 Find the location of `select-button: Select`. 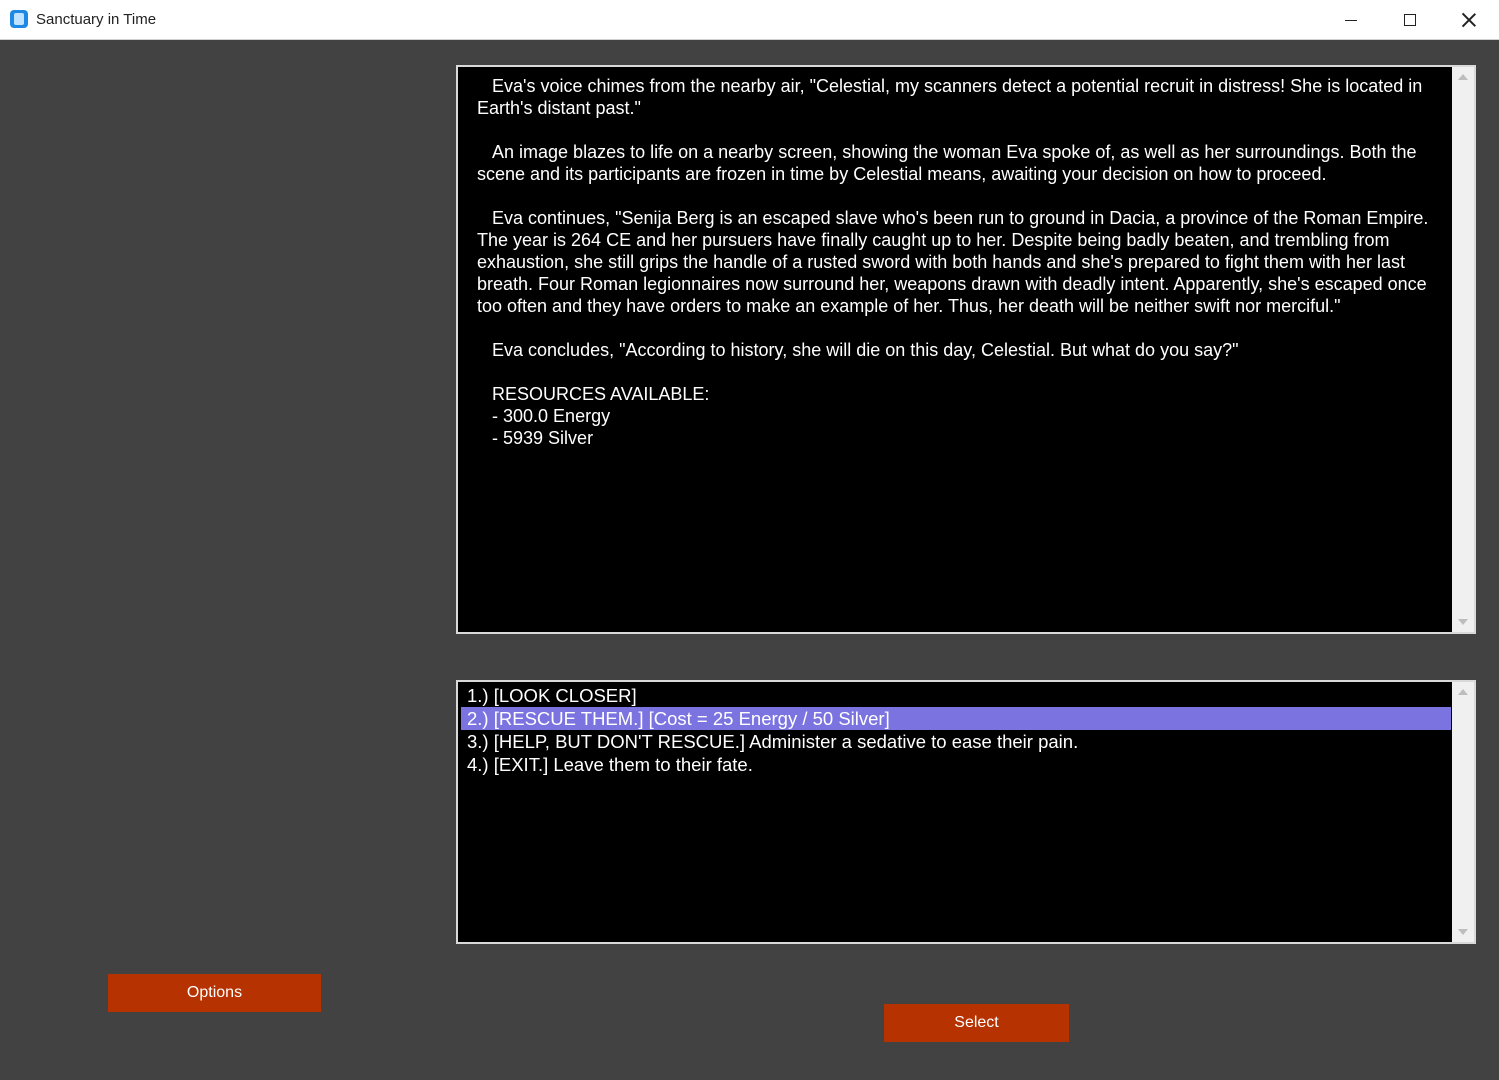

select-button: Select is located at coordinates (976, 1023).